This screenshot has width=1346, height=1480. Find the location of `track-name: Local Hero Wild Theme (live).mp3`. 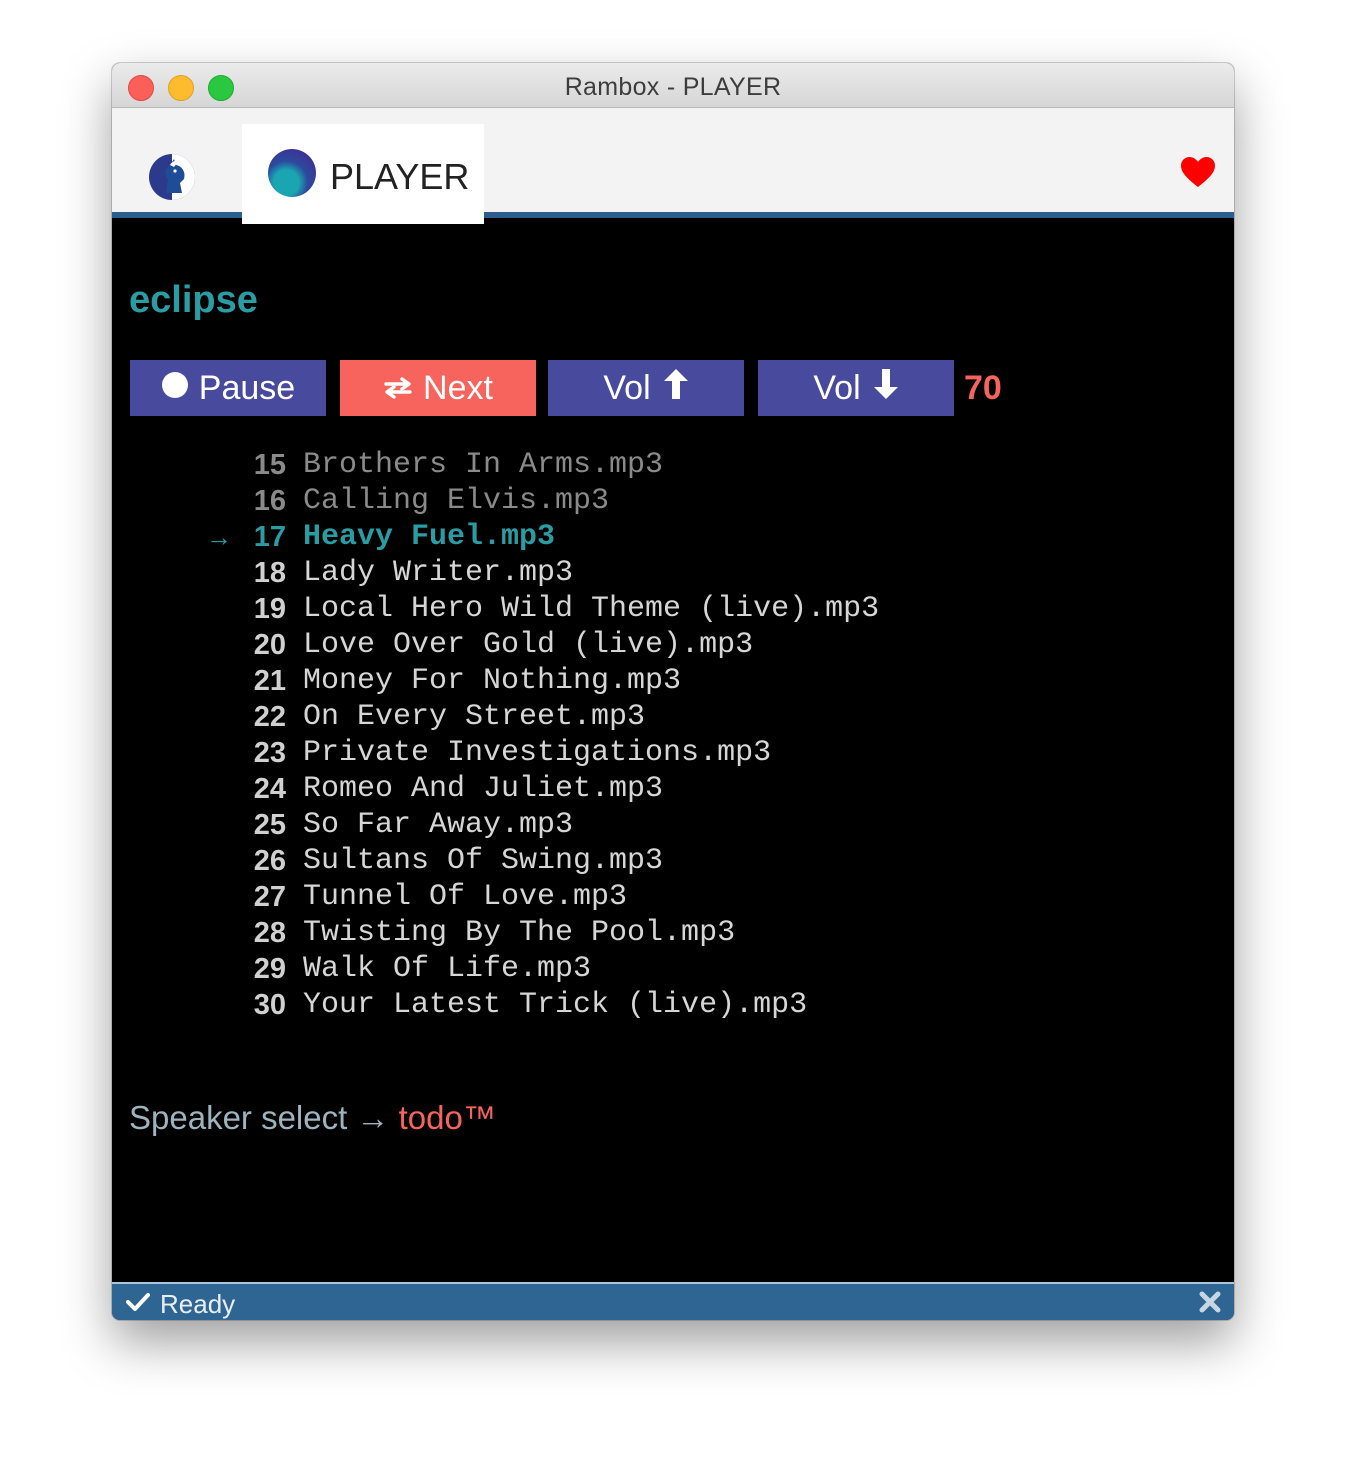

track-name: Local Hero Wild Theme (live).mp3 is located at coordinates (591, 609).